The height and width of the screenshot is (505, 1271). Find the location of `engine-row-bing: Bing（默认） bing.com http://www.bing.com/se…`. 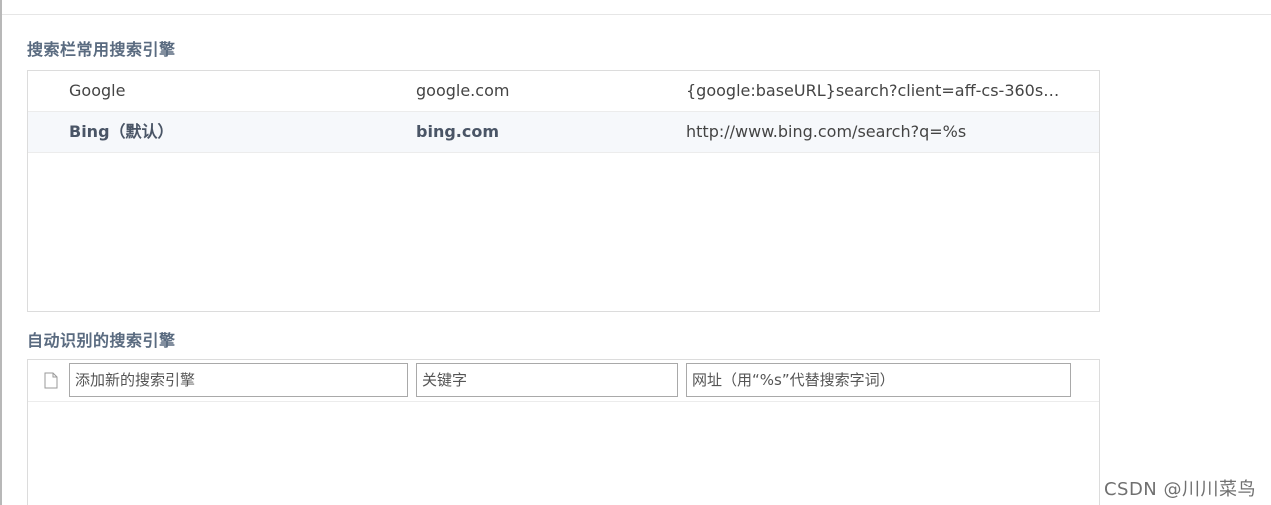

engine-row-bing: Bing（默认） bing.com http://www.bing.com/se… is located at coordinates (563, 132).